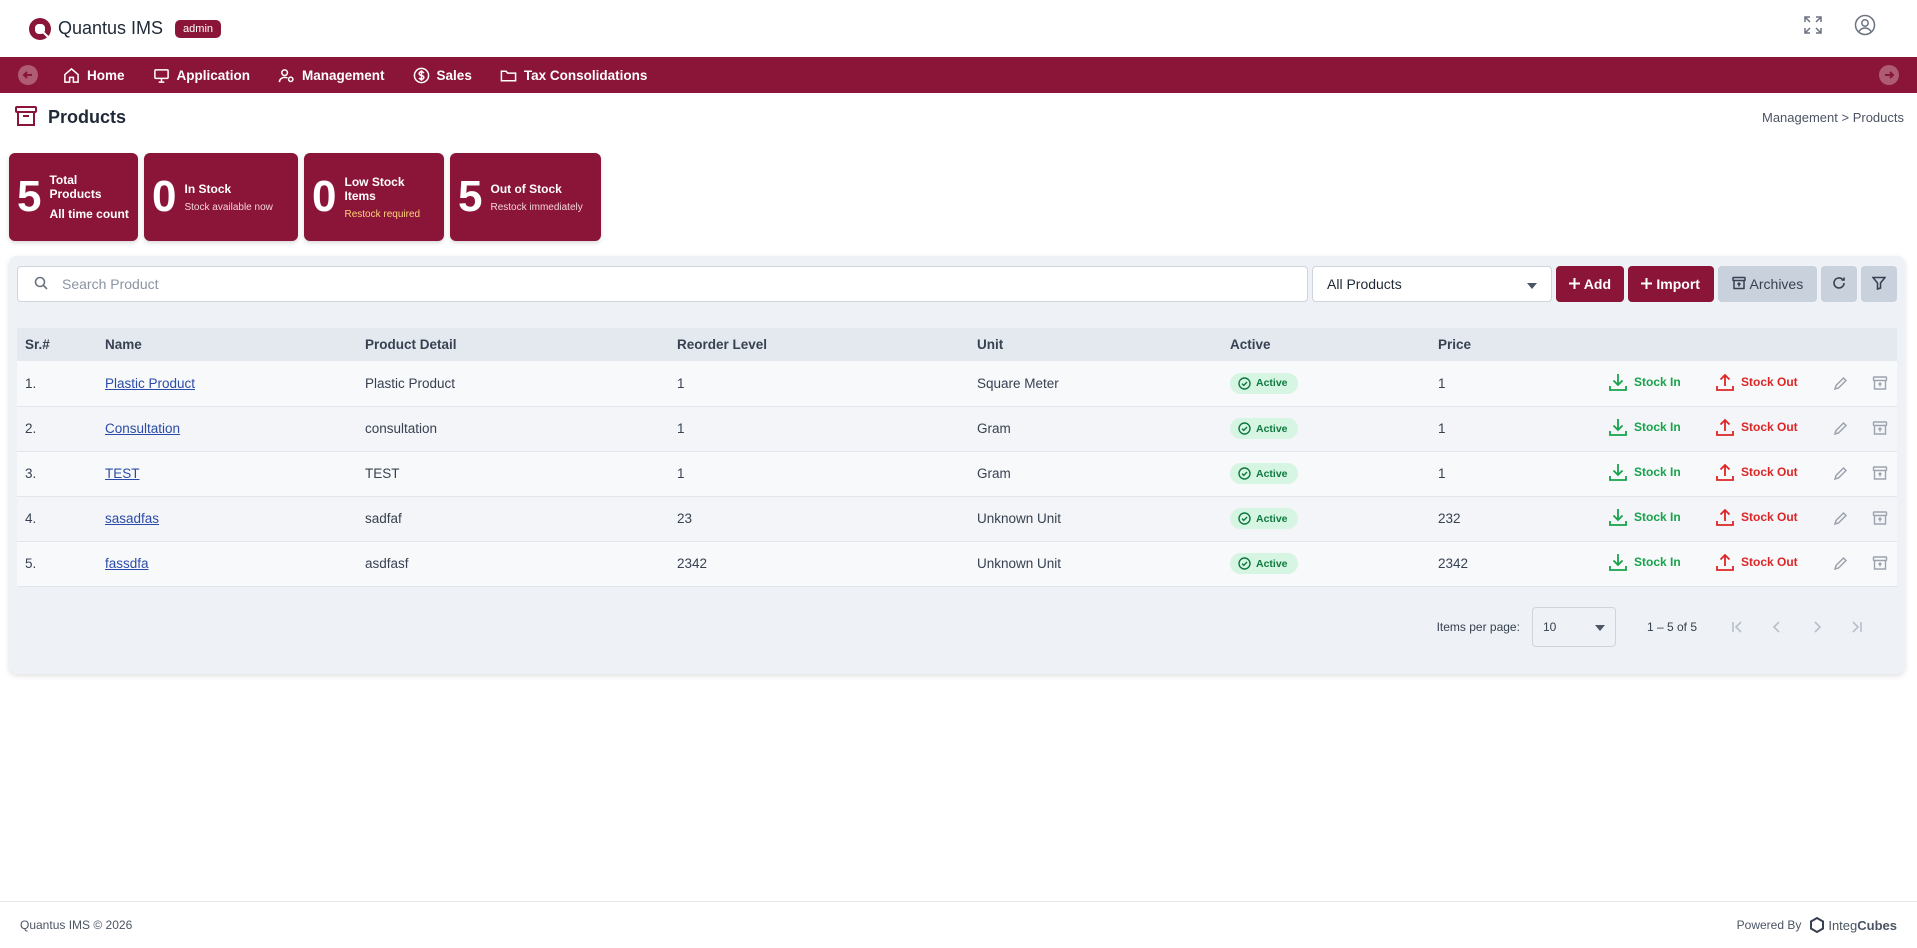  I want to click on nav-item-management: Management, so click(331, 75).